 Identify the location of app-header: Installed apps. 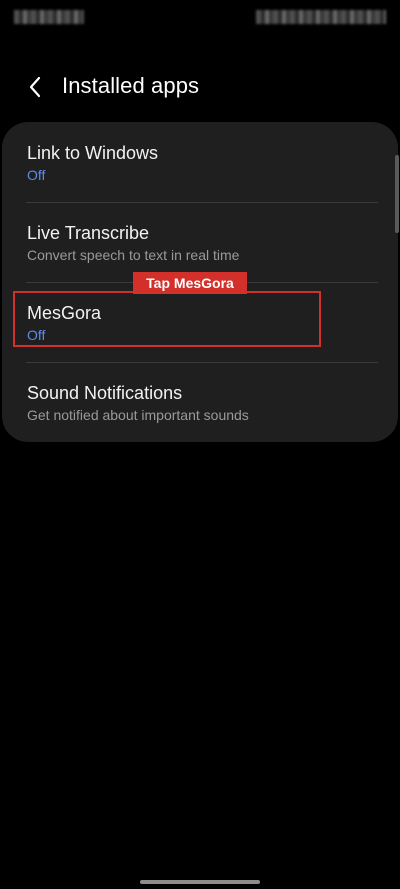
(200, 87).